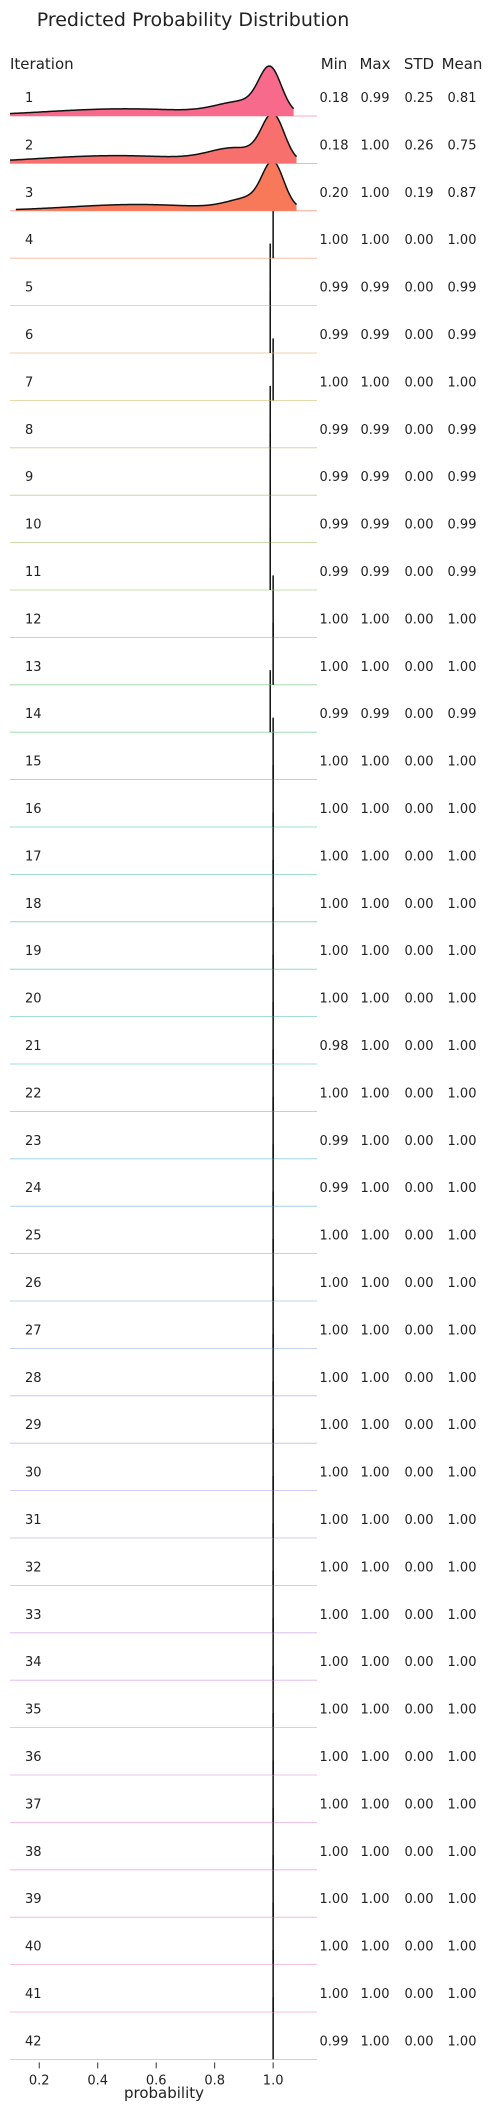 The height and width of the screenshot is (2111, 503). I want to click on stat-min-value: 0.20, so click(334, 193).